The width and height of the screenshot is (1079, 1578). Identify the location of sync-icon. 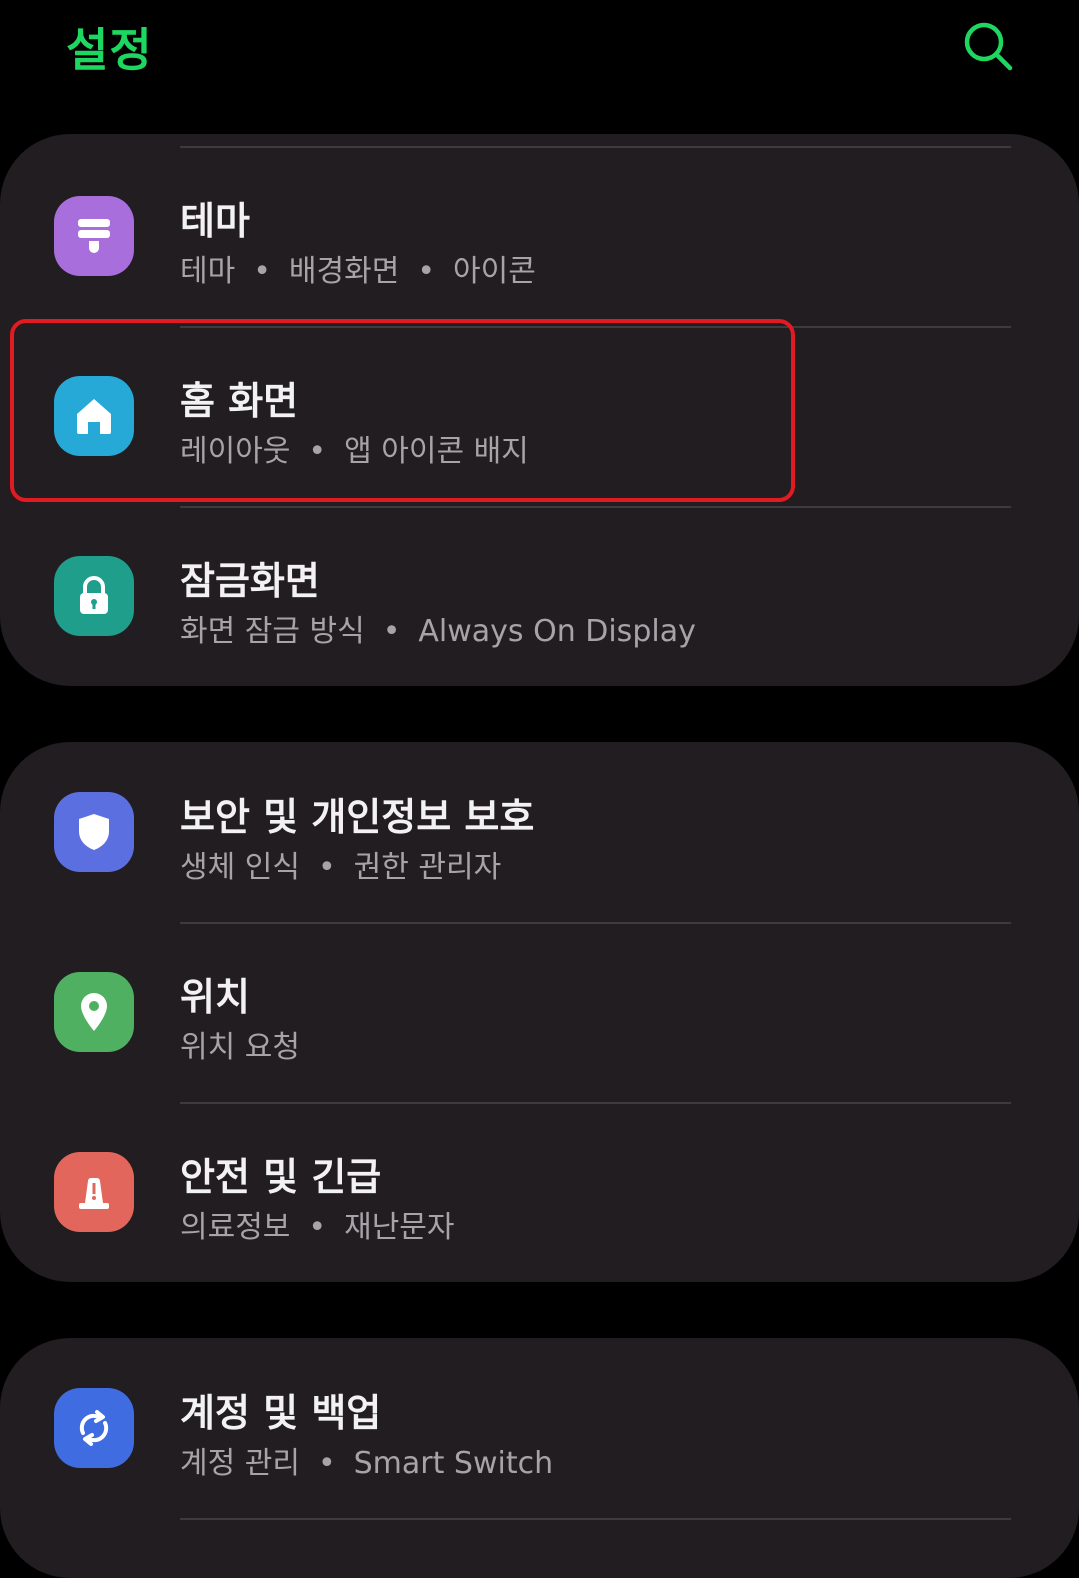
(94, 1428).